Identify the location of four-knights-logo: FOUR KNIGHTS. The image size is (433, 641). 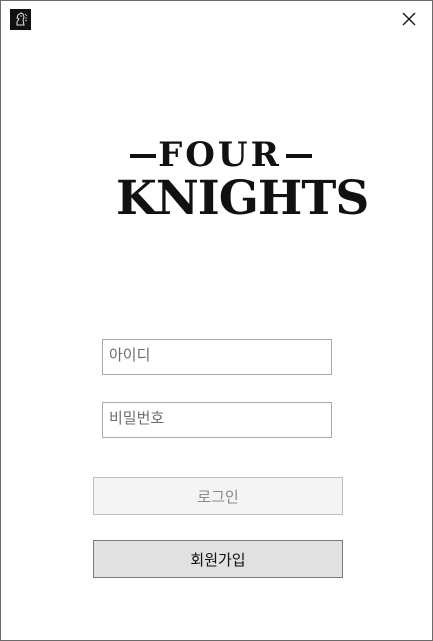
(242, 183).